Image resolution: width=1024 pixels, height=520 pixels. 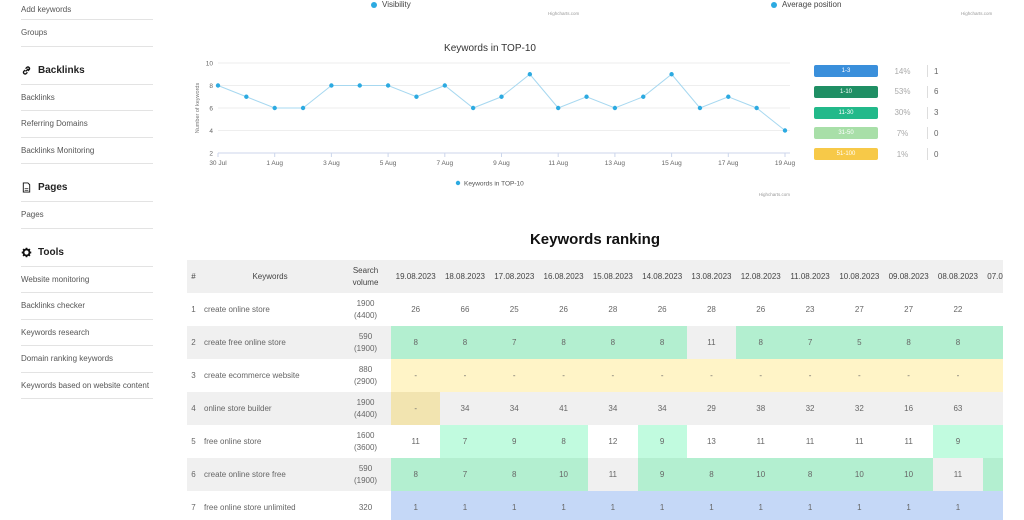 What do you see at coordinates (810, 276) in the screenshot?
I see `col-date: 11.08.2023` at bounding box center [810, 276].